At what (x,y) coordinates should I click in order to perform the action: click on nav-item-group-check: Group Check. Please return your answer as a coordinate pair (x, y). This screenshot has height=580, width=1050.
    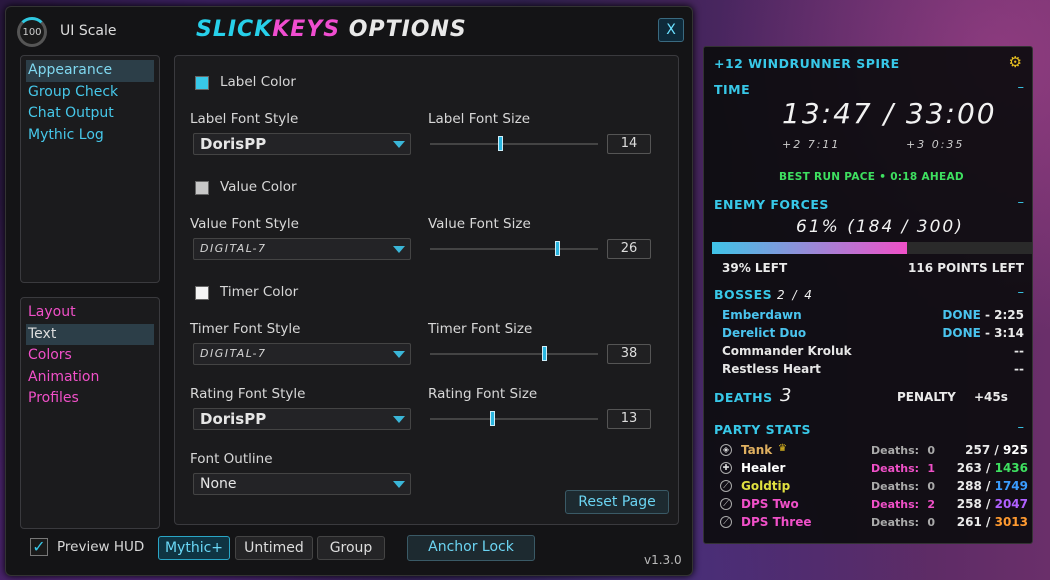
    Looking at the image, I should click on (90, 93).